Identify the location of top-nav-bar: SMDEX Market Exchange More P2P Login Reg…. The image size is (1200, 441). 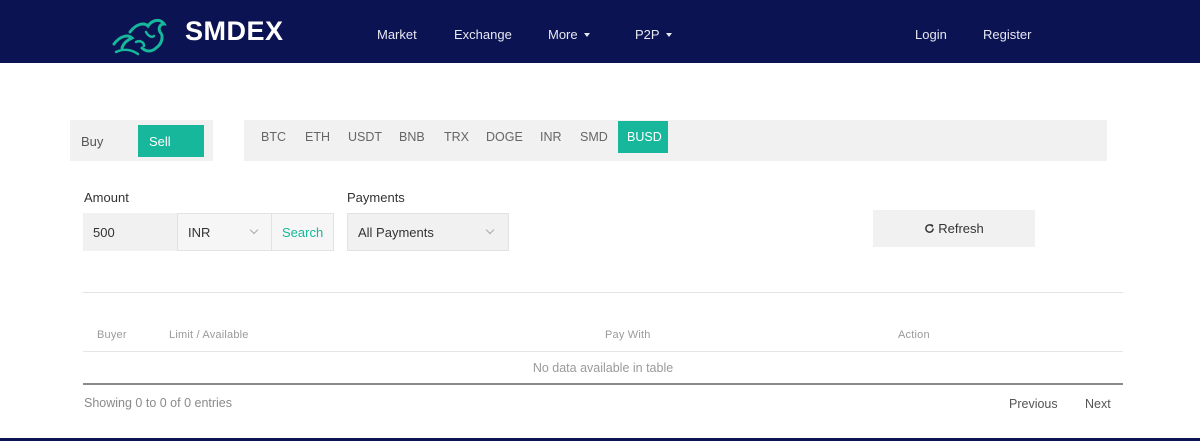
(600, 31).